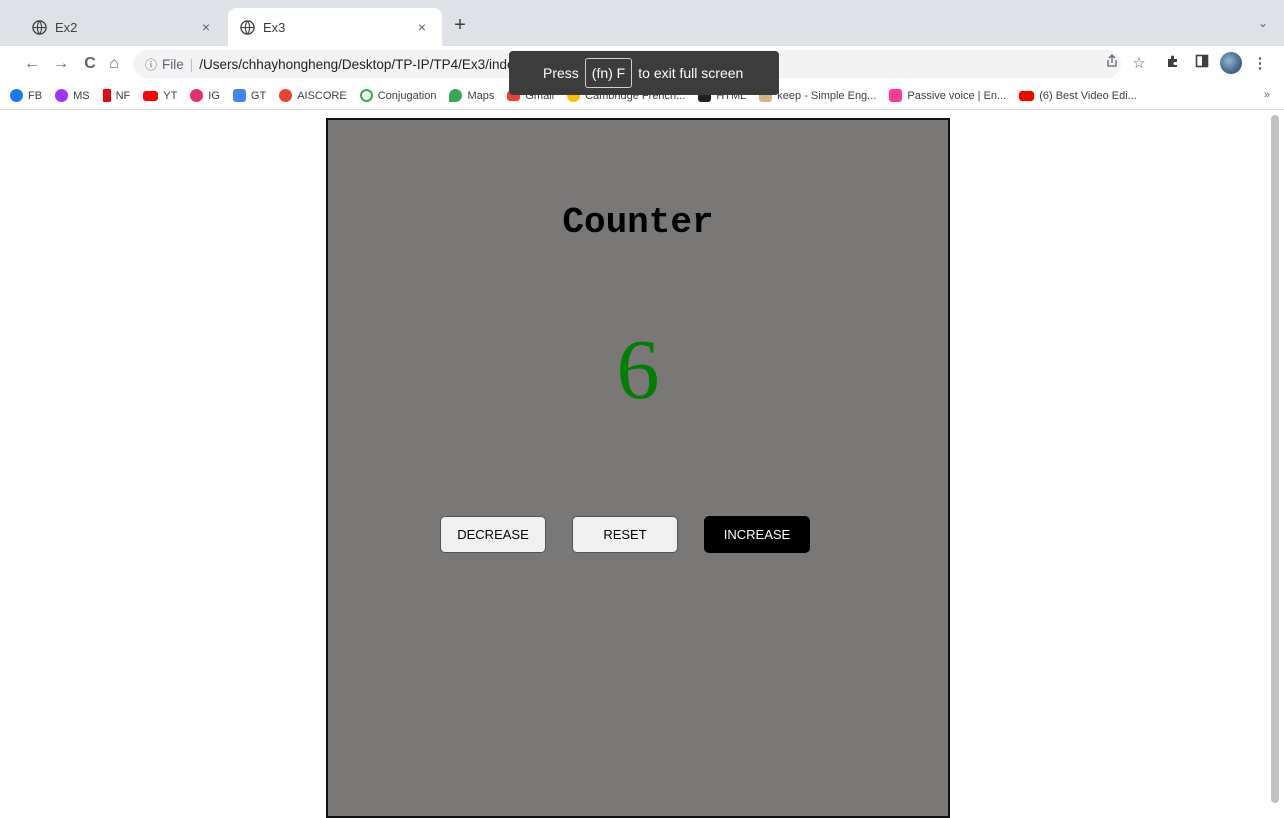 Image resolution: width=1284 pixels, height=818 pixels. I want to click on tab-strip: Ex2 × Ex3 × + ⌄, so click(642, 23).